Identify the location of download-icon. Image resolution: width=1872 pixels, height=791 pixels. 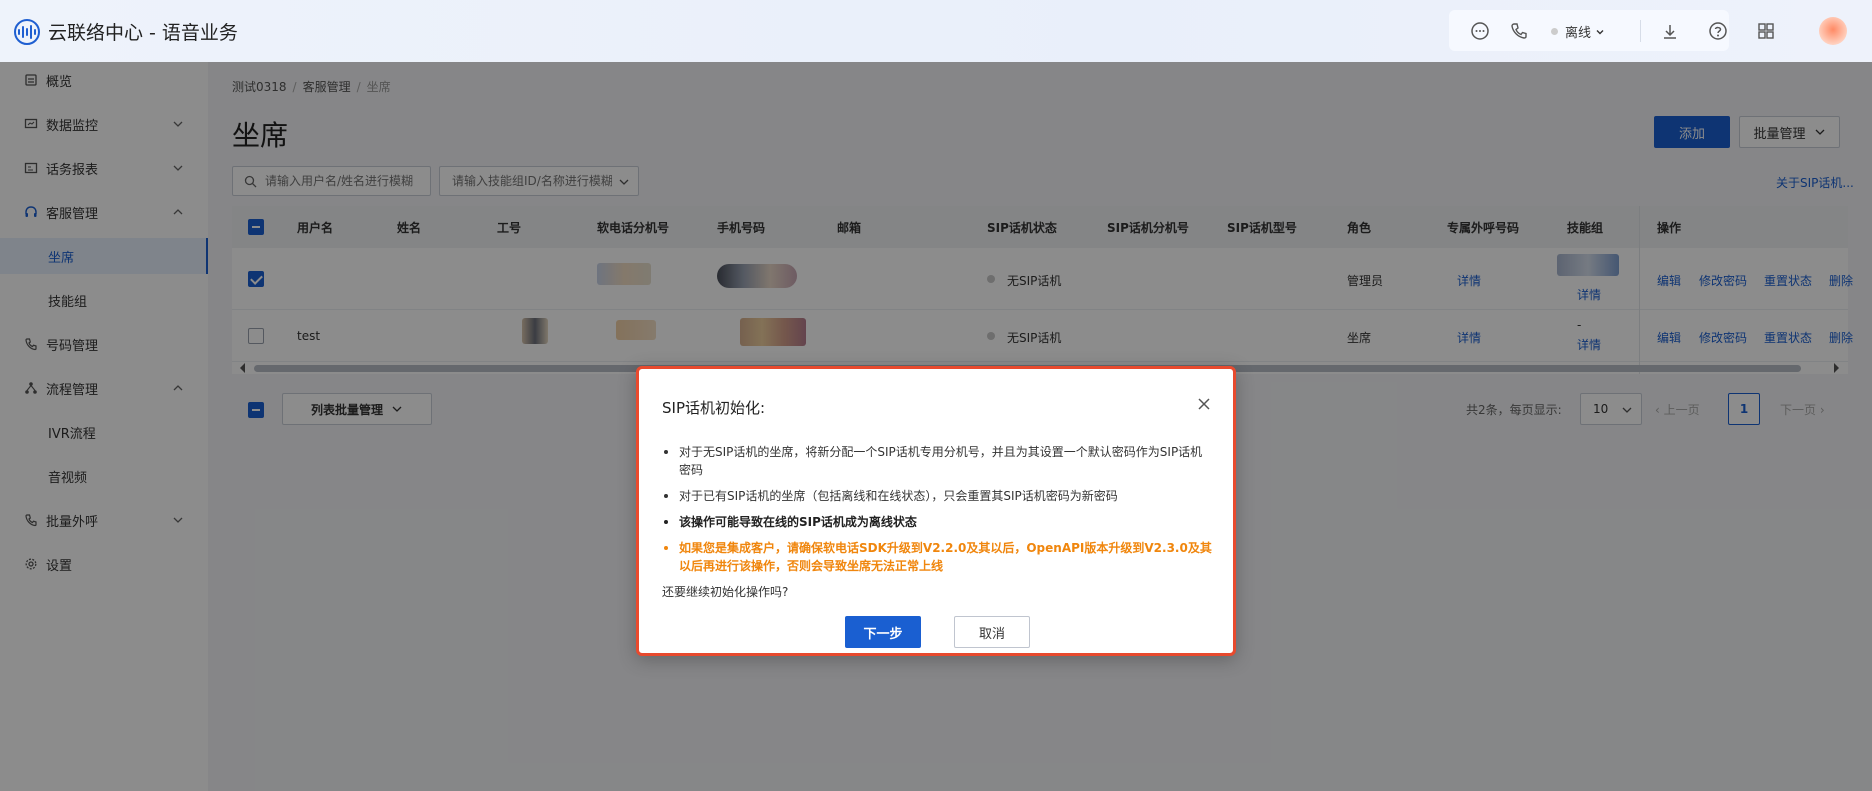
(1670, 32).